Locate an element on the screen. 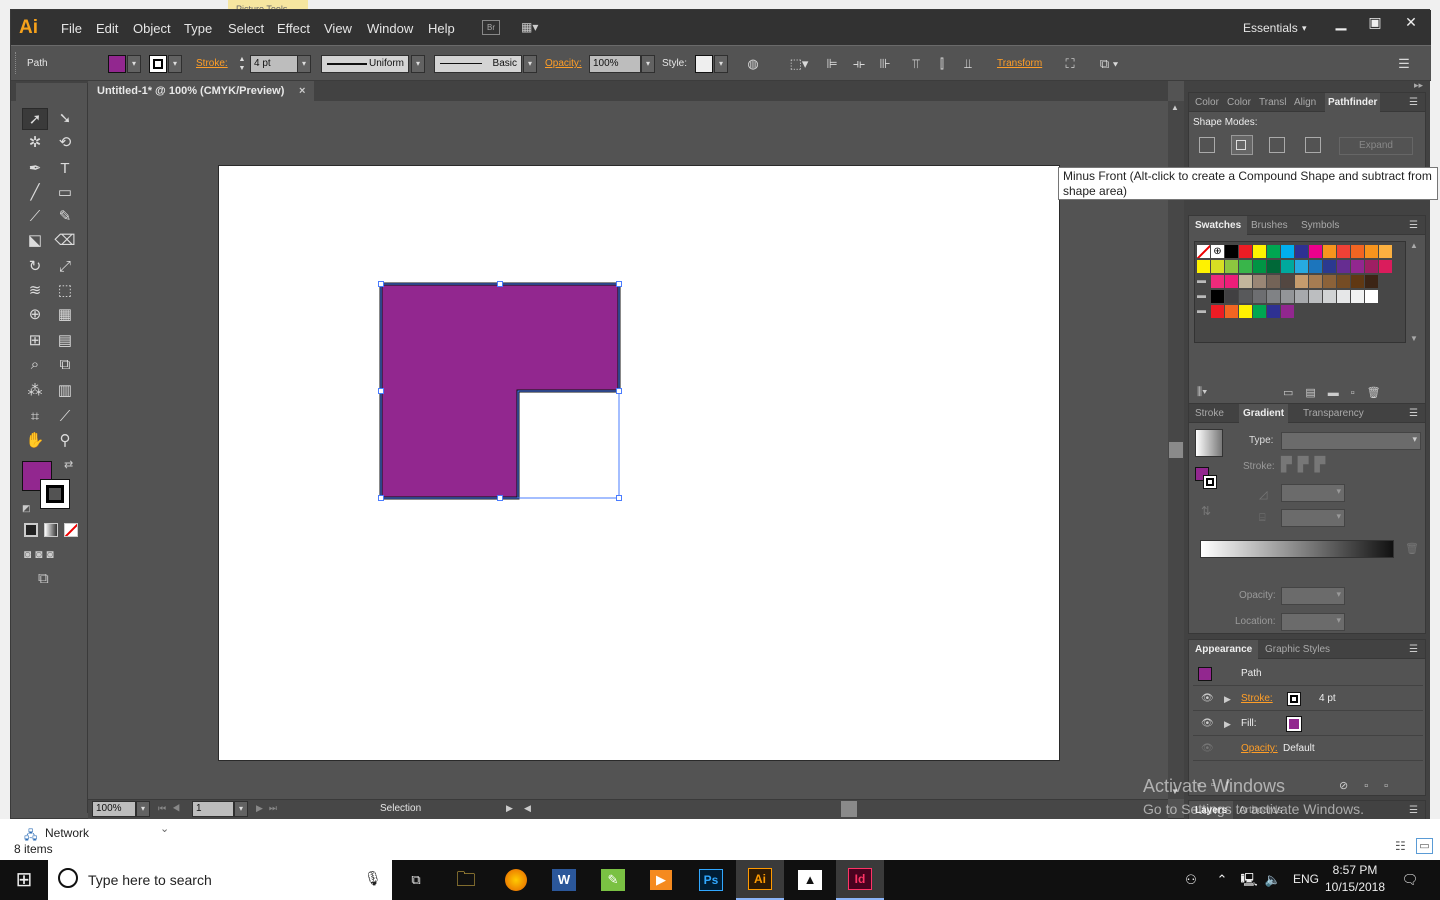 Image resolution: width=1440 pixels, height=900 pixels. file-explorer-icon: 🗀 is located at coordinates (466, 880).